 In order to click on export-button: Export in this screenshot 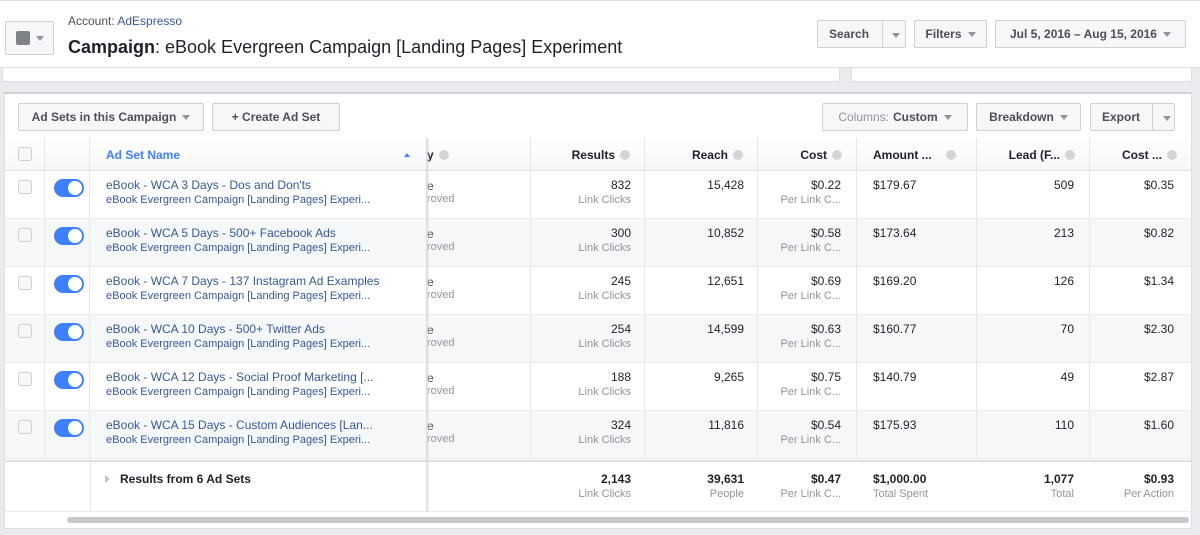, I will do `click(1132, 117)`.